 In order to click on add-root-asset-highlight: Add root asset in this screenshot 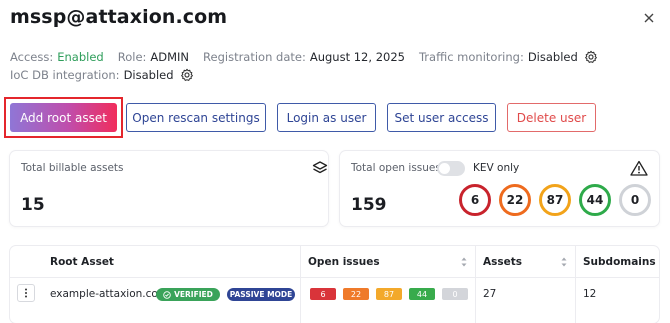, I will do `click(63, 117)`.